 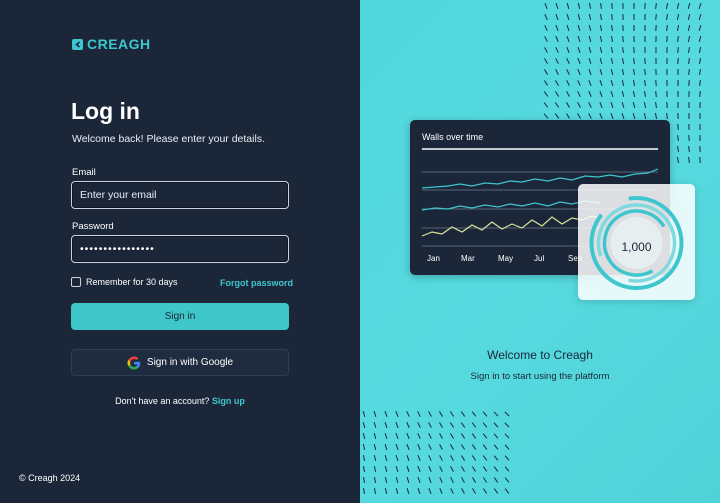 What do you see at coordinates (256, 283) in the screenshot?
I see `forgot-password-link: Forgot password` at bounding box center [256, 283].